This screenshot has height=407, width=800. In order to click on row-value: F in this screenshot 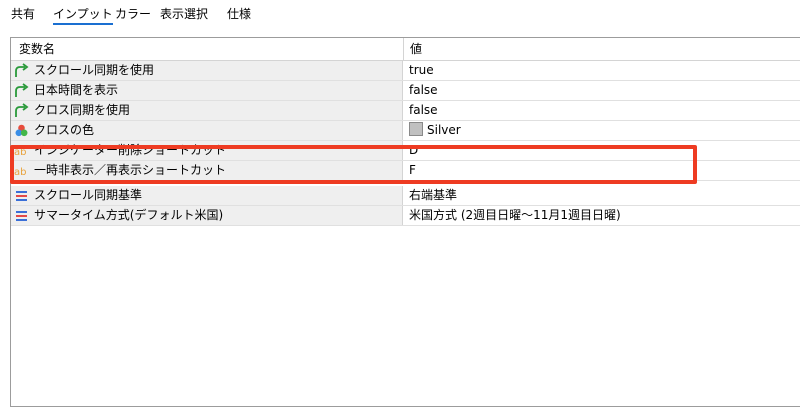, I will do `click(412, 170)`.